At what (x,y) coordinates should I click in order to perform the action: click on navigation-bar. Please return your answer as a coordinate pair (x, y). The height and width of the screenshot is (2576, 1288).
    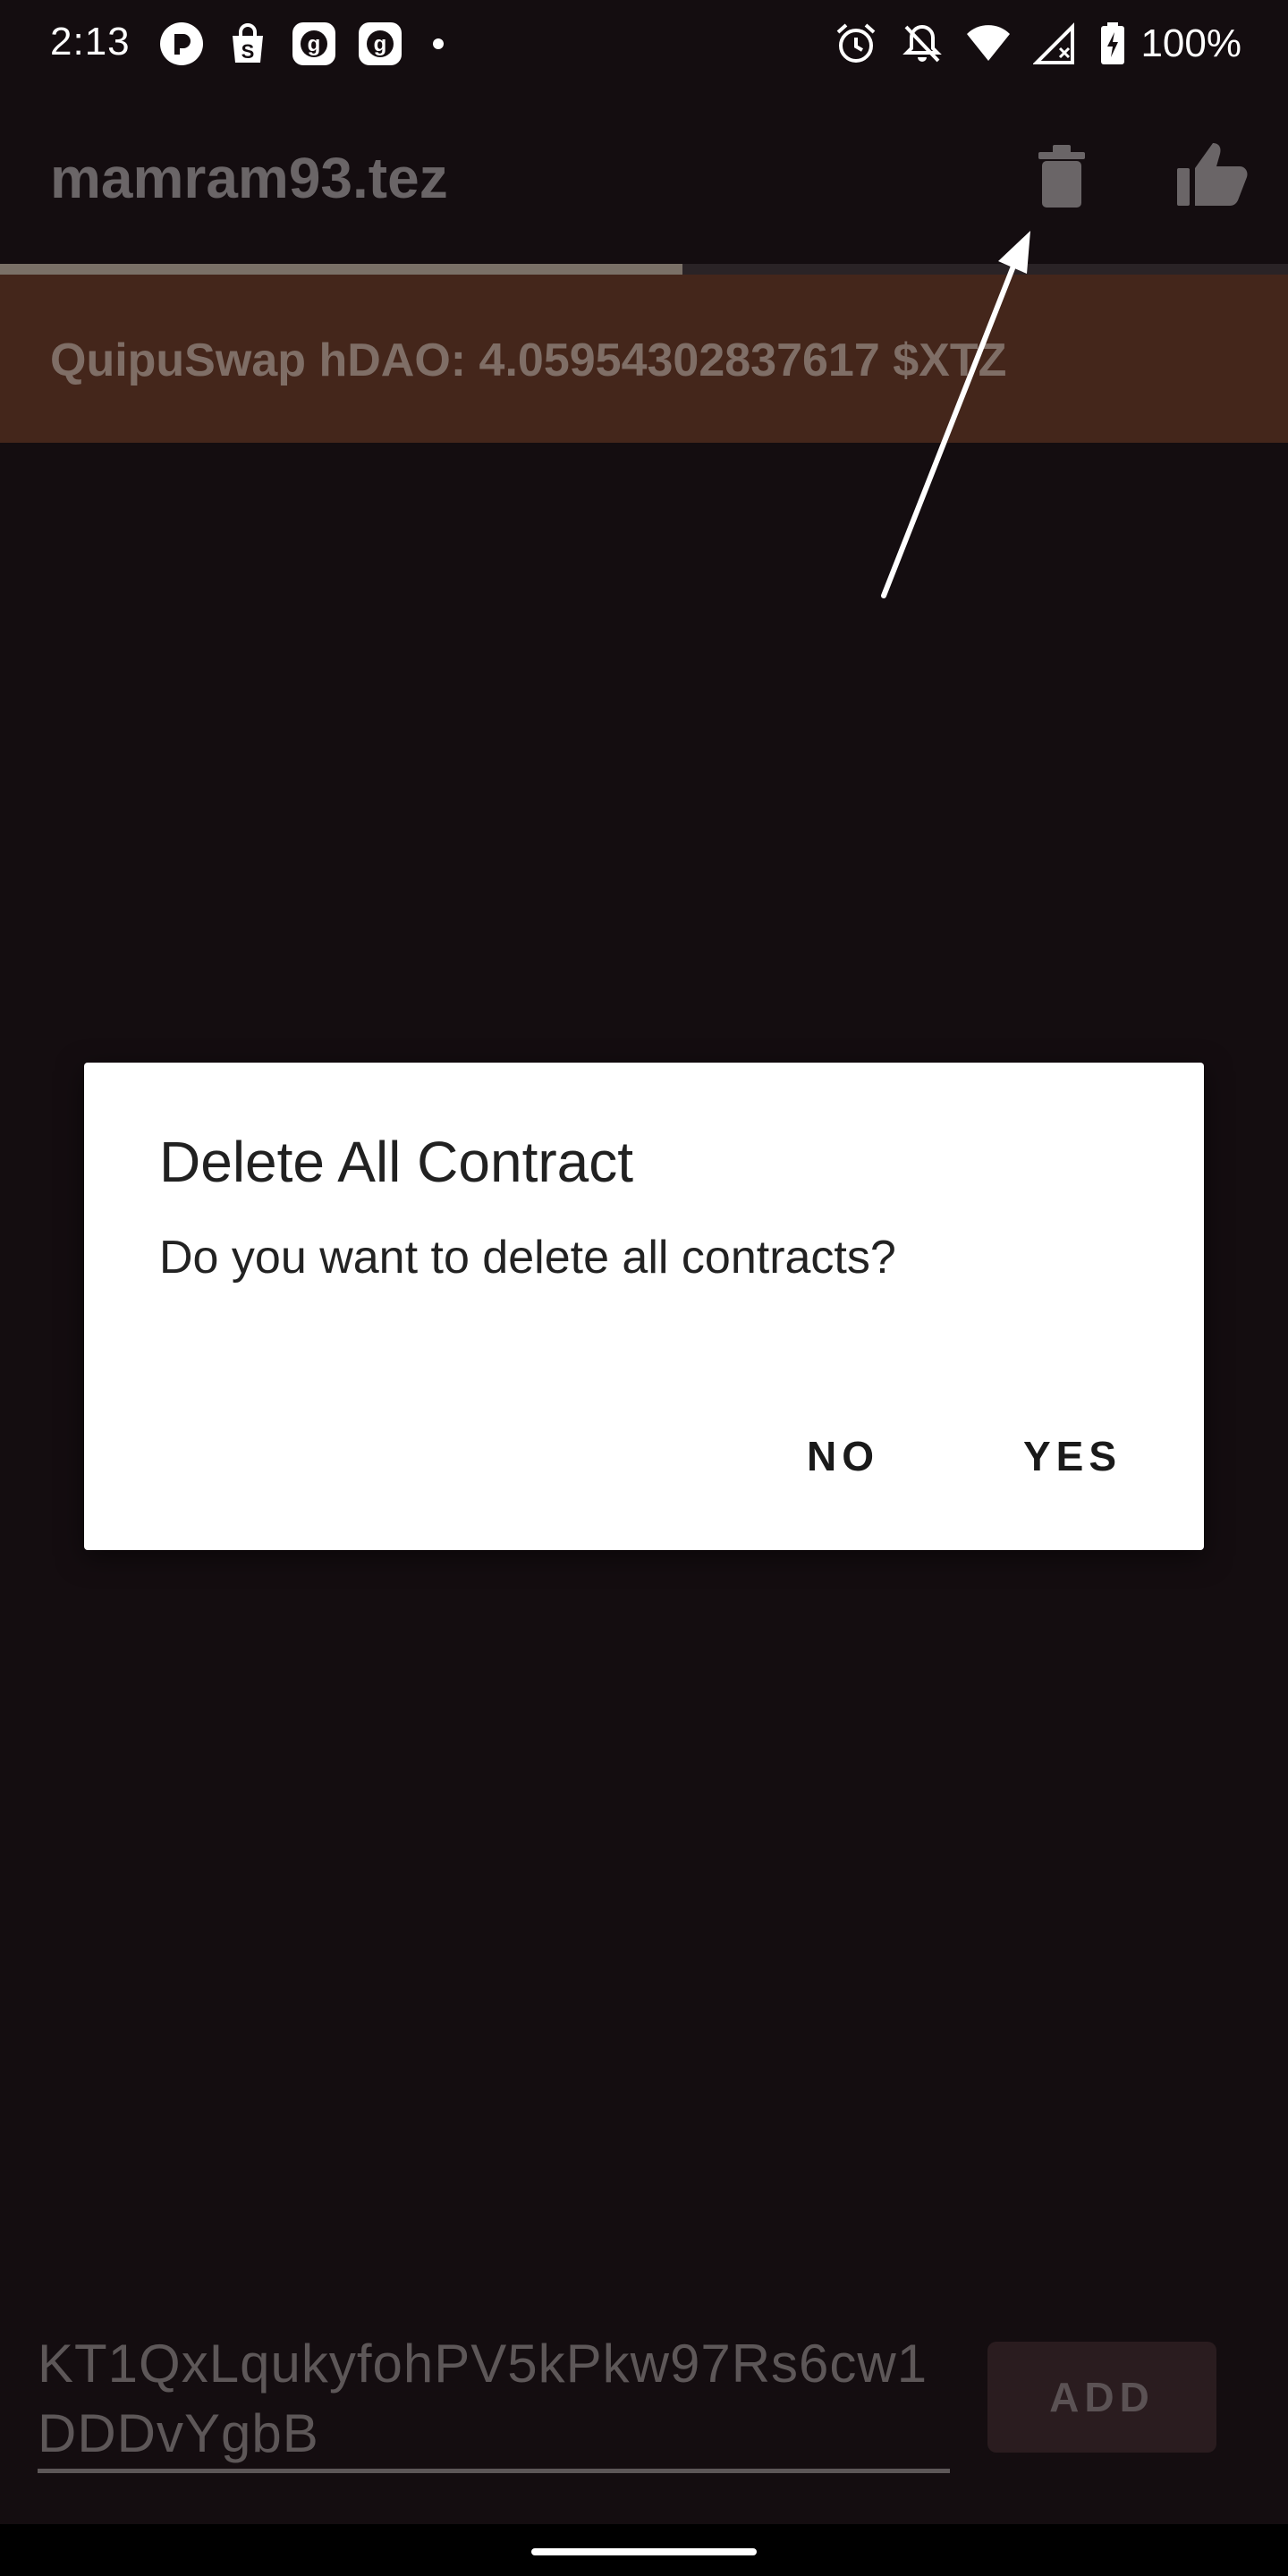
    Looking at the image, I should click on (644, 2550).